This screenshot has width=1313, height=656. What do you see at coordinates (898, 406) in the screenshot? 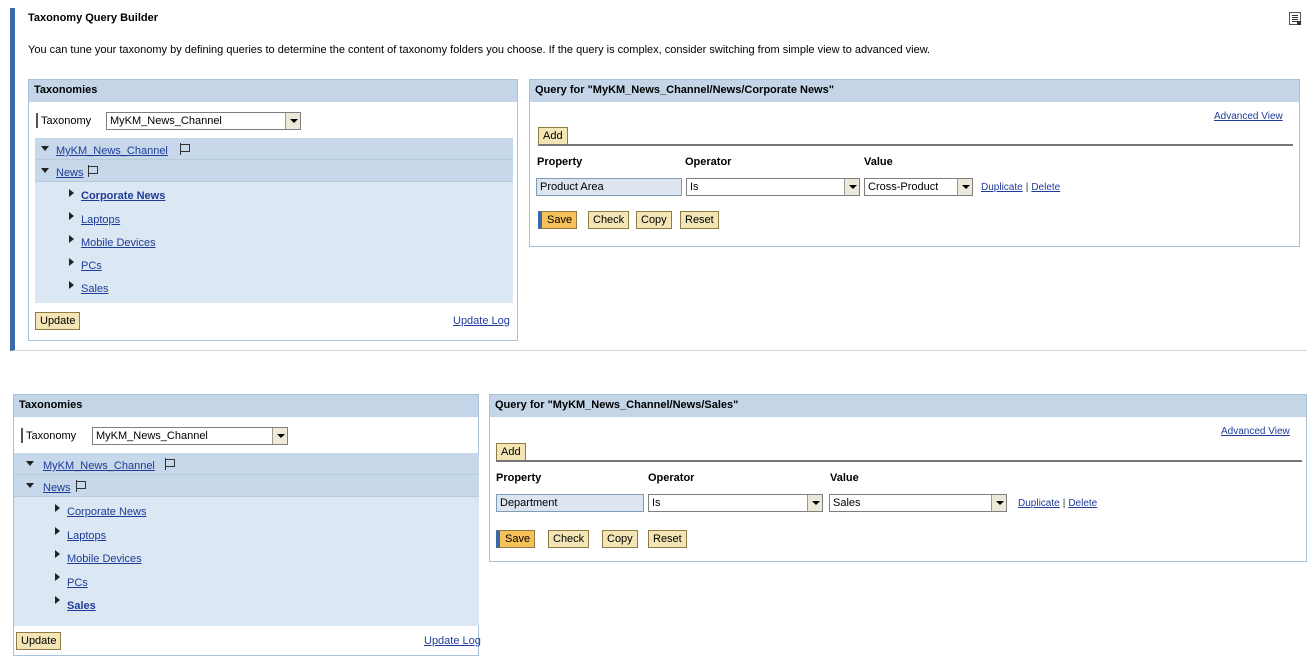
I see `query-panel-header: Query for "MyKM_News_Channel/News/Sales"` at bounding box center [898, 406].